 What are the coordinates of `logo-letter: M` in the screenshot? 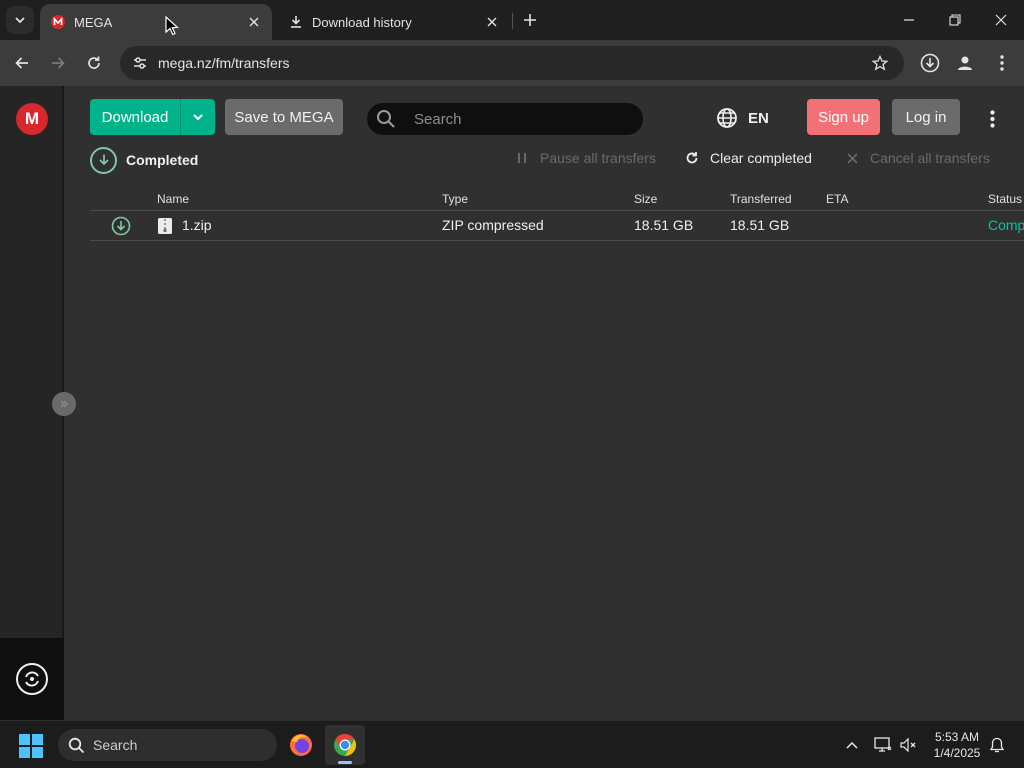 It's located at (32, 118).